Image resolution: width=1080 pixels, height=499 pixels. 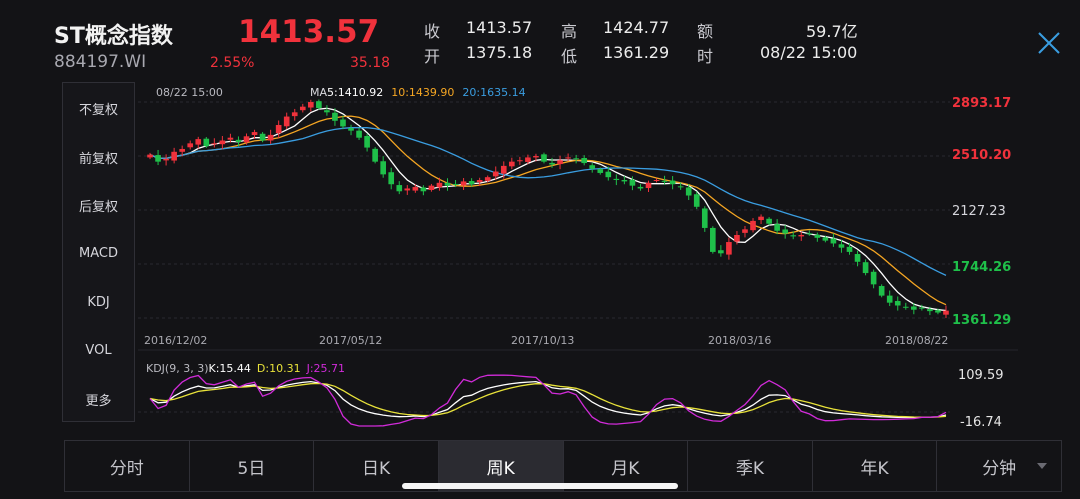 I want to click on tab-intraday: 分时, so click(x=127, y=466).